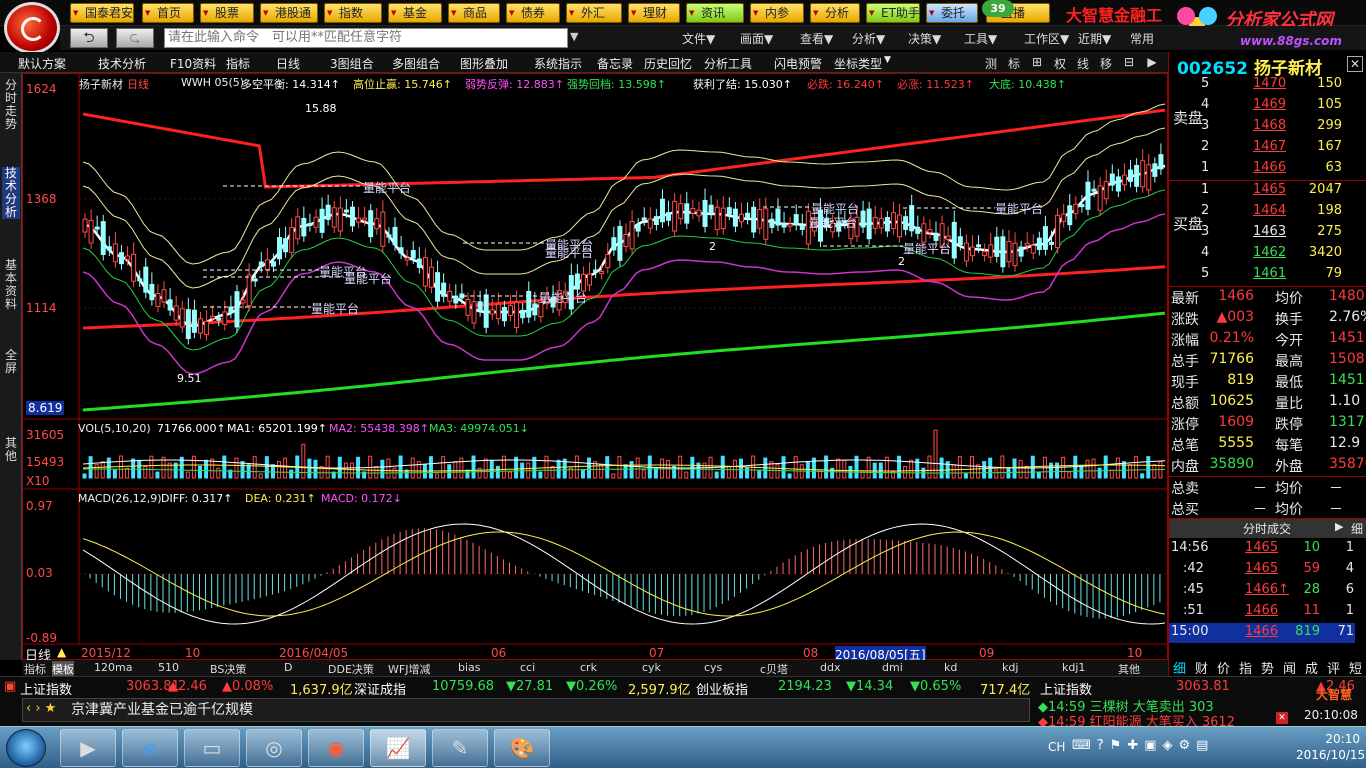  Describe the element at coordinates (526, 710) in the screenshot. I see `news-headline: 京津冀产业基金已逾千亿规模` at that location.